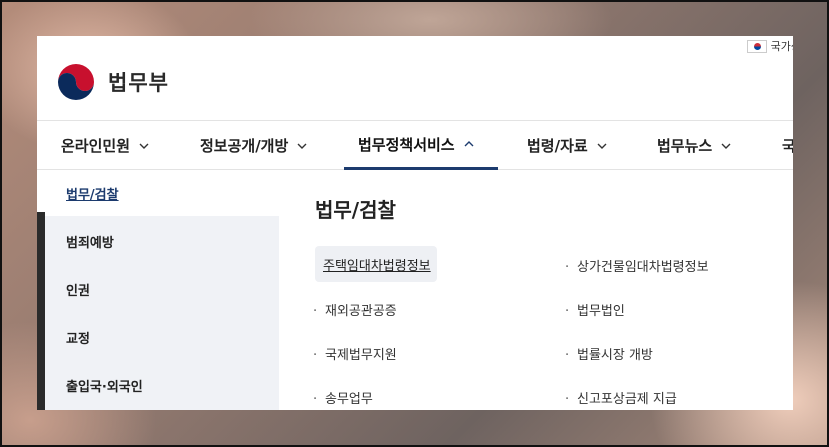 This screenshot has width=829, height=447. What do you see at coordinates (469, 144) in the screenshot?
I see `chevron-up-icon` at bounding box center [469, 144].